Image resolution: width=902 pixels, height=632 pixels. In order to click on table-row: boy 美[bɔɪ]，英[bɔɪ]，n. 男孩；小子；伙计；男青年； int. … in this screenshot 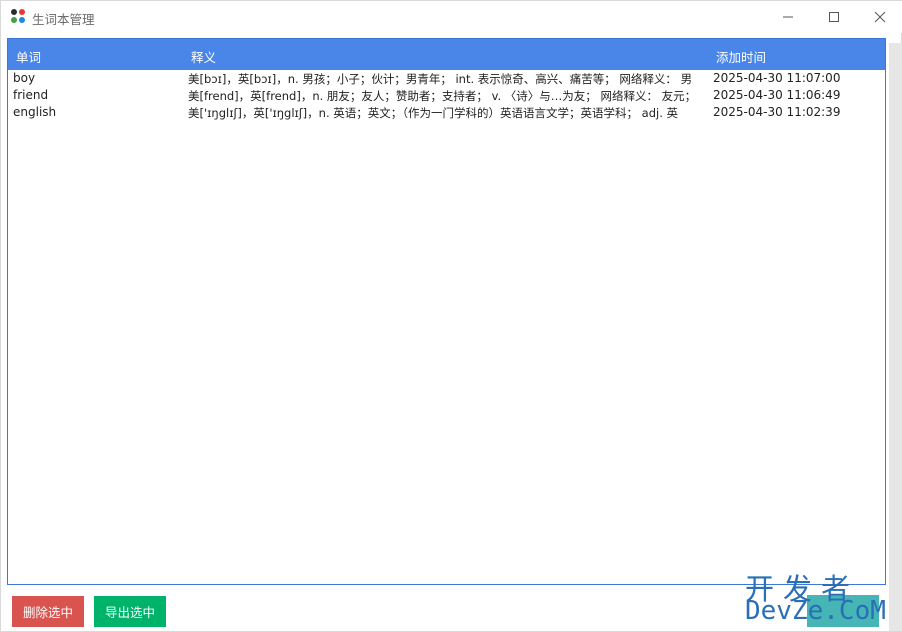, I will do `click(446, 79)`.